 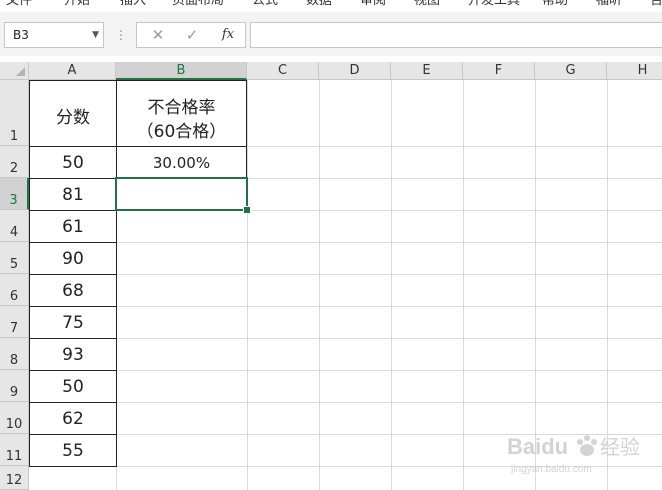 What do you see at coordinates (73, 226) in the screenshot?
I see `cell-a4: 61` at bounding box center [73, 226].